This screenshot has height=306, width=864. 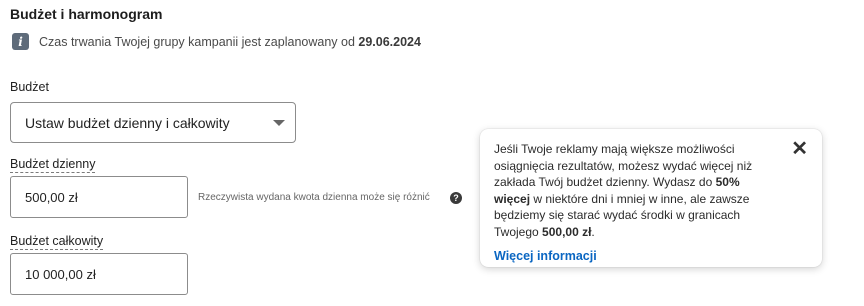 I want to click on daily-budget-label: Budżet dzienny, so click(x=53, y=165).